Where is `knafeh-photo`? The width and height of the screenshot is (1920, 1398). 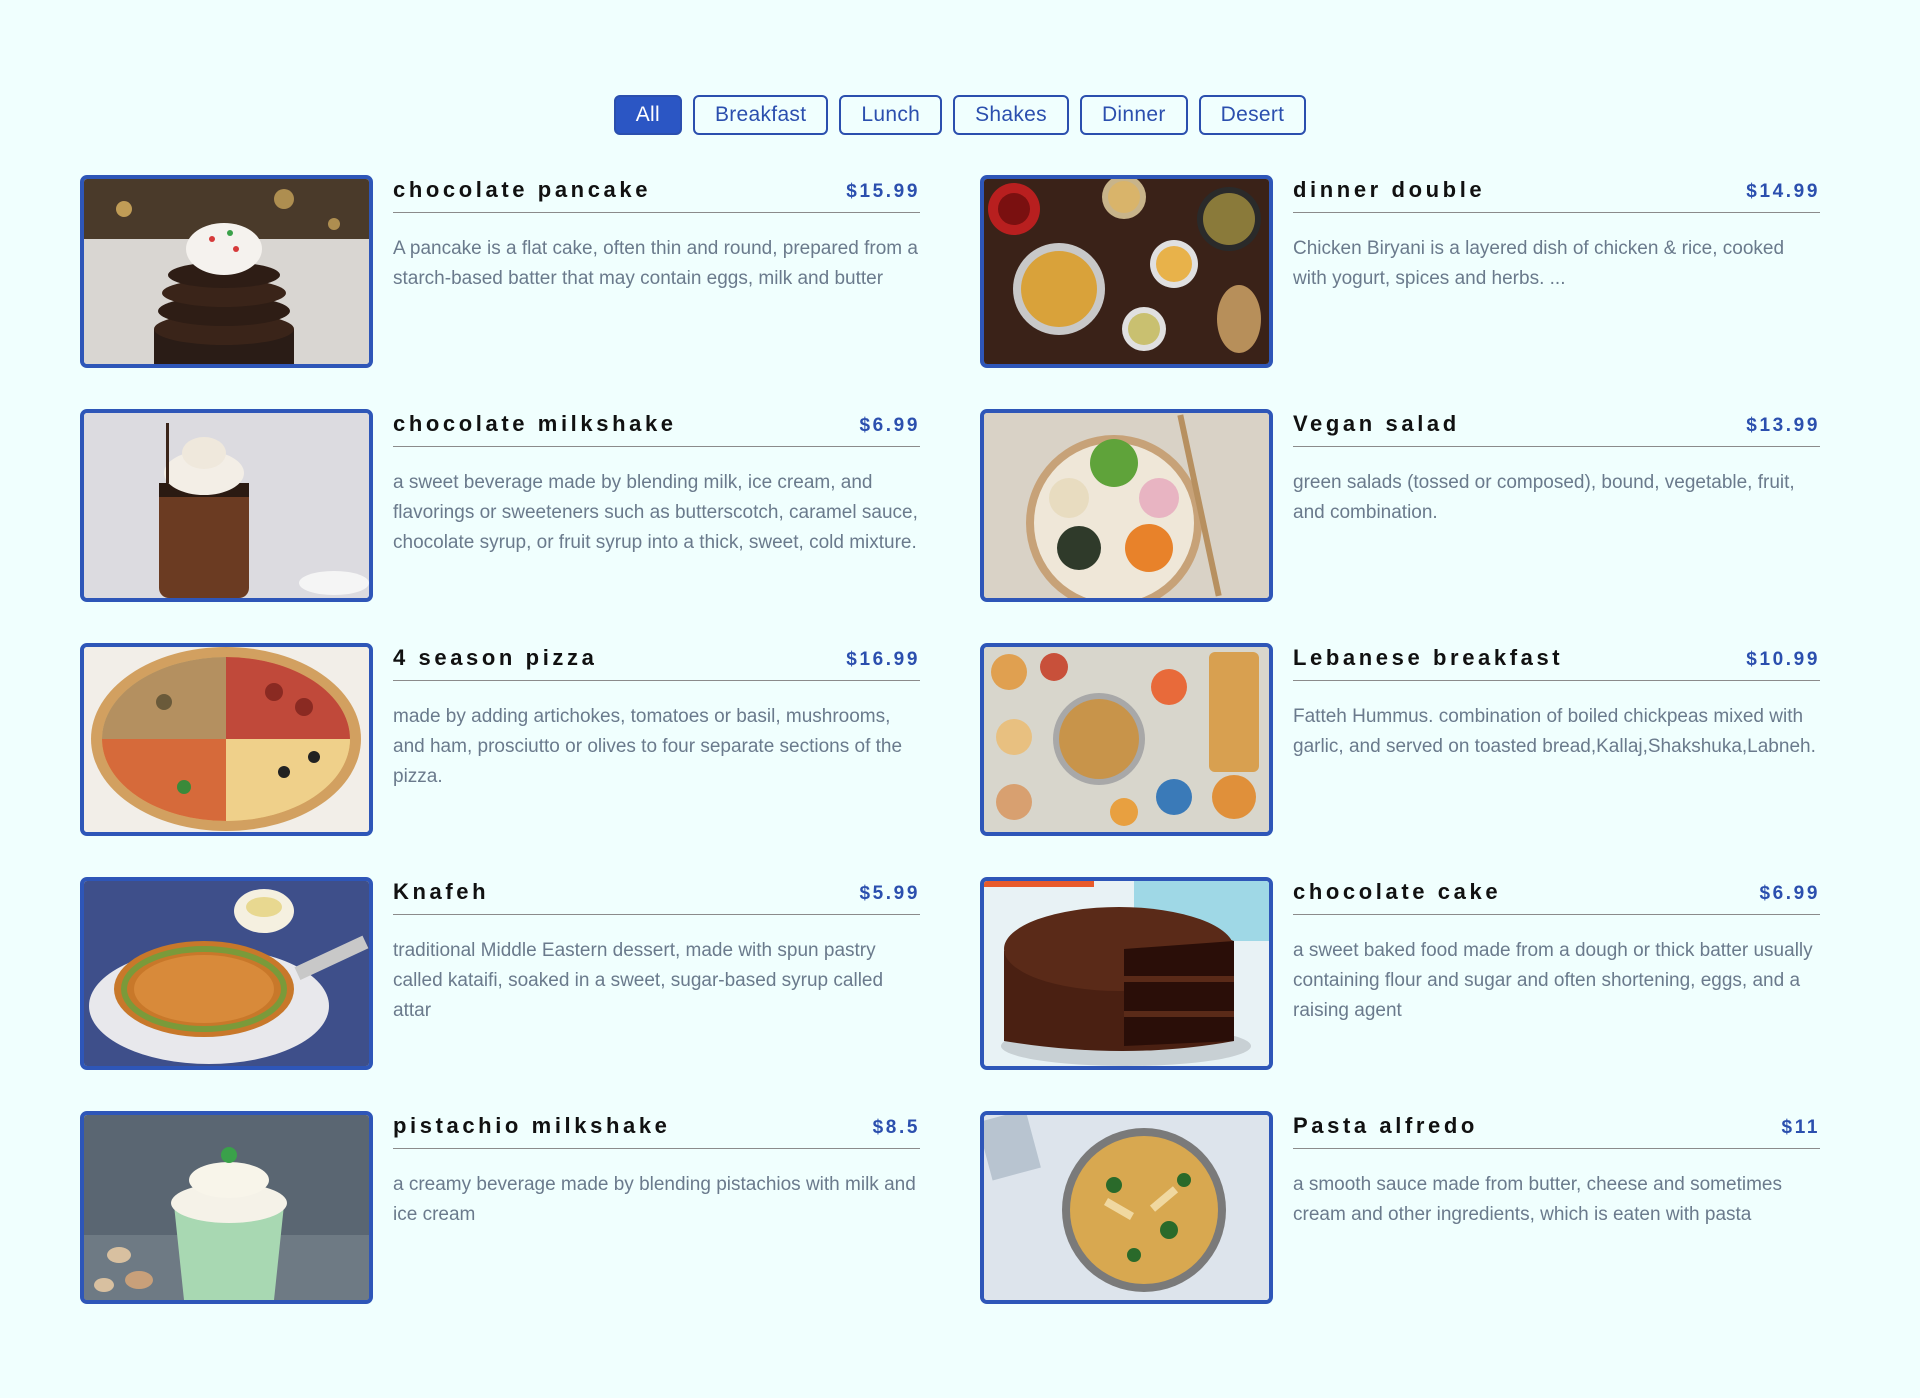 knafeh-photo is located at coordinates (226, 973).